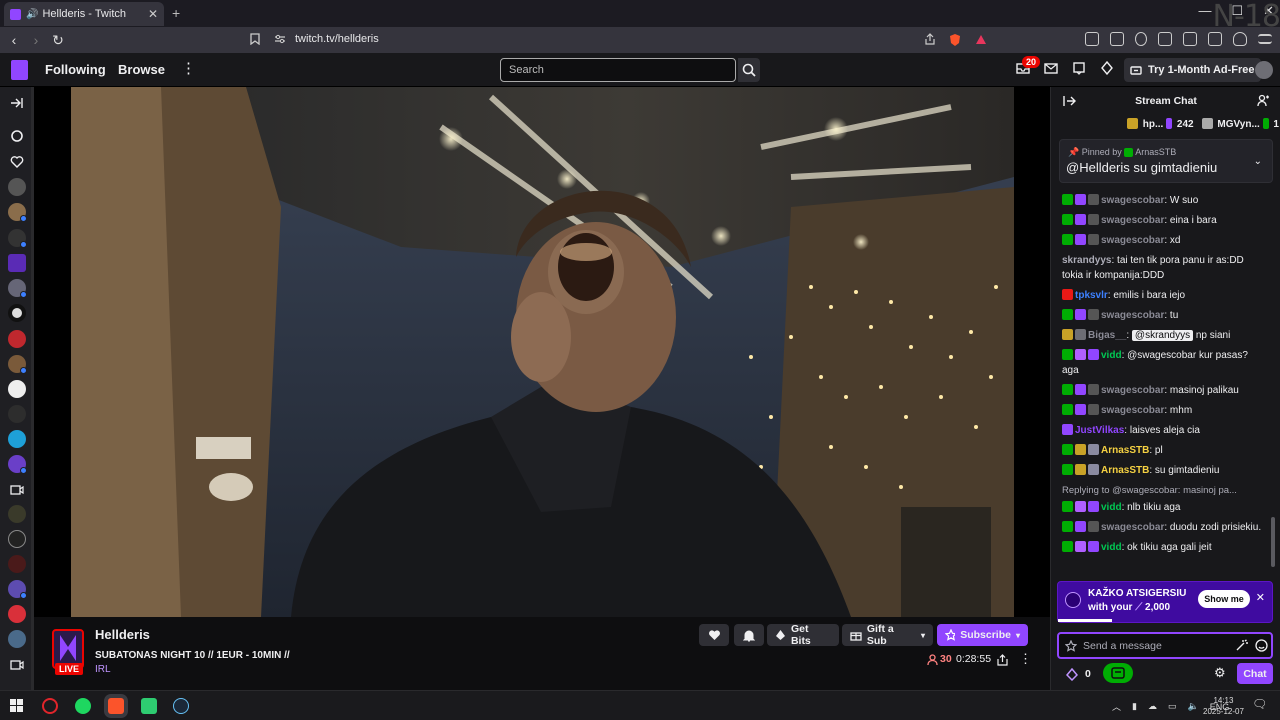 The image size is (1280, 720). Describe the element at coordinates (714, 635) in the screenshot. I see `follow-heart-button` at that location.